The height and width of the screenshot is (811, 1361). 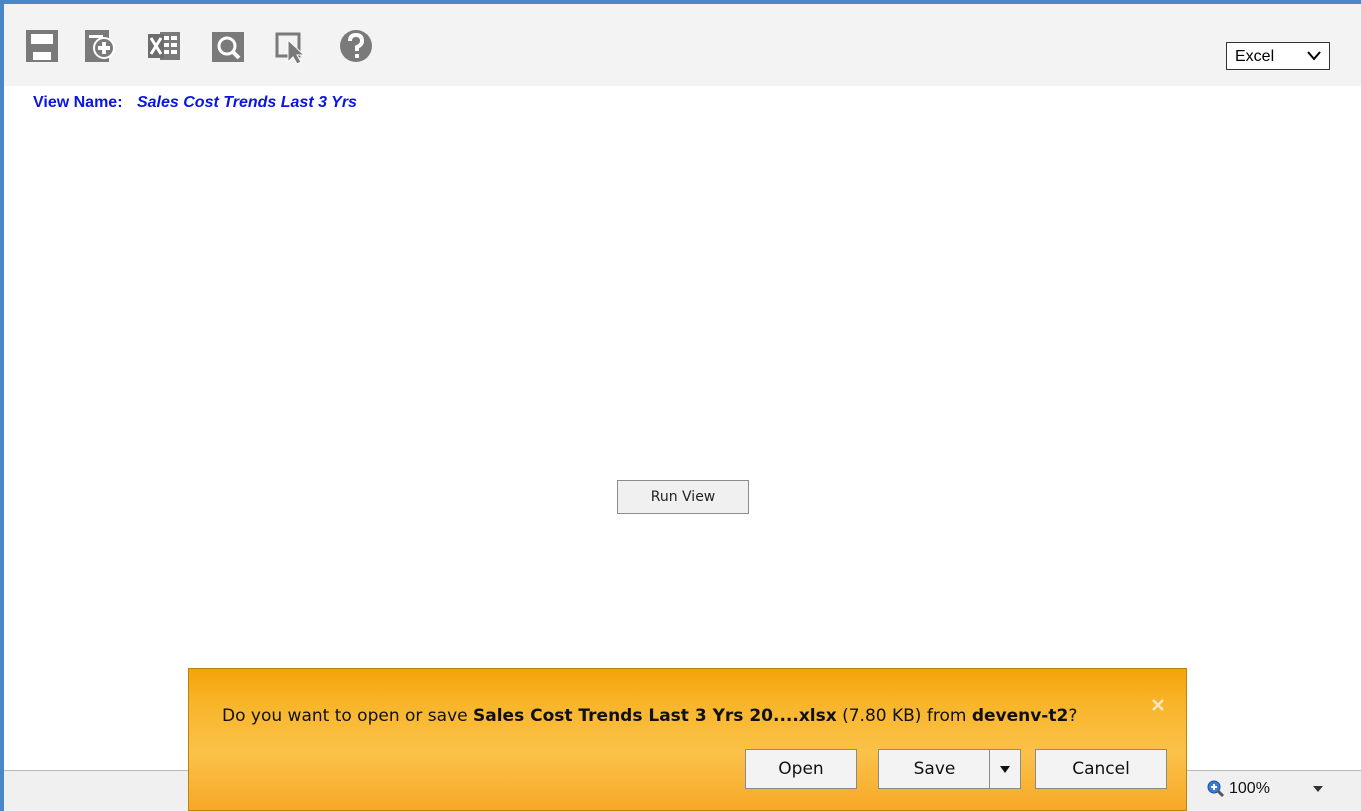 What do you see at coordinates (164, 46) in the screenshot?
I see `excel-export-icon` at bounding box center [164, 46].